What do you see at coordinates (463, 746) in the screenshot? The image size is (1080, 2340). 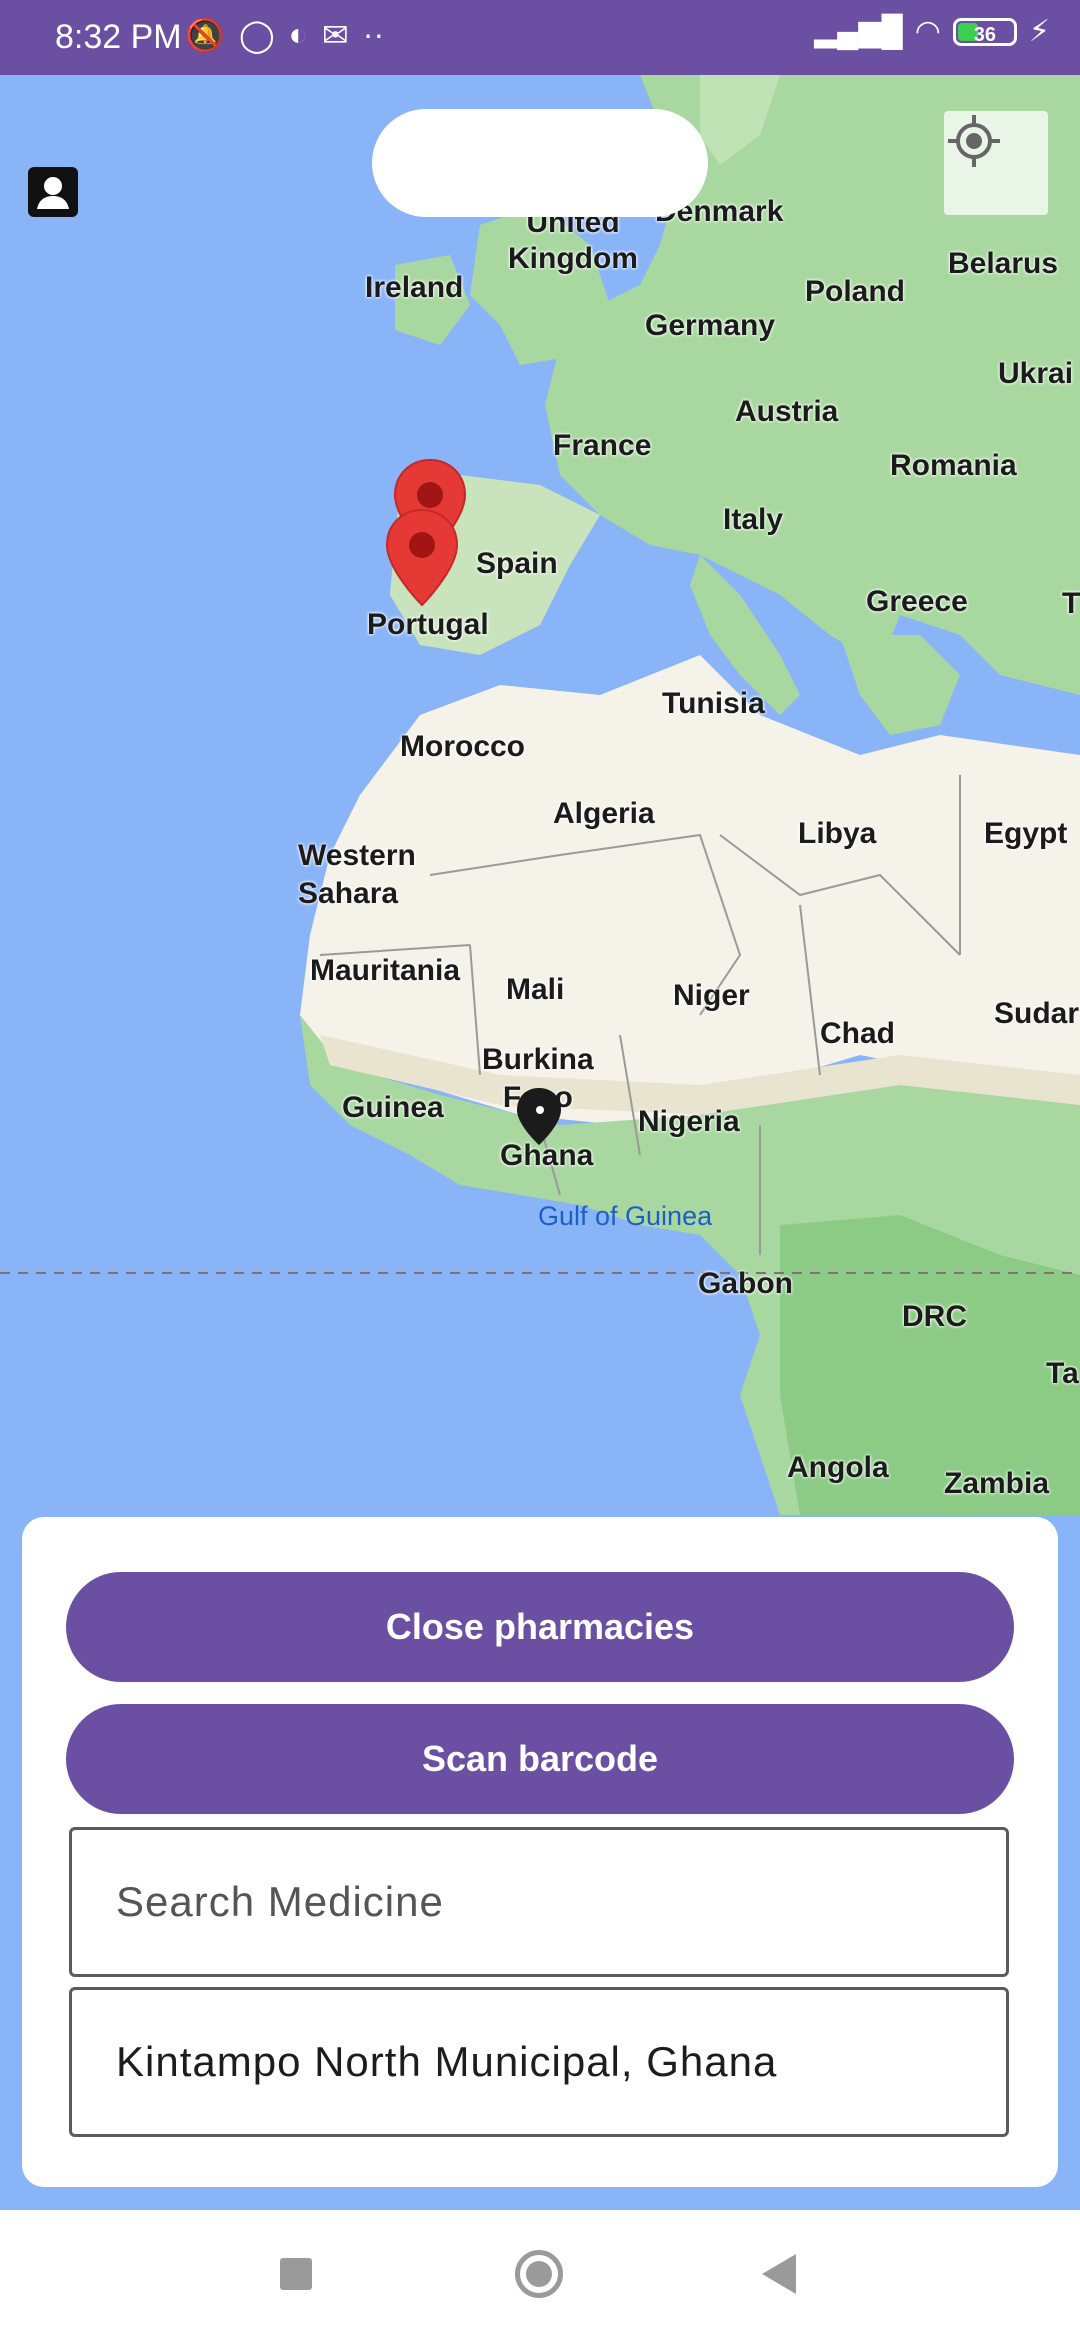 I see `map-label-morocco: Morocco` at bounding box center [463, 746].